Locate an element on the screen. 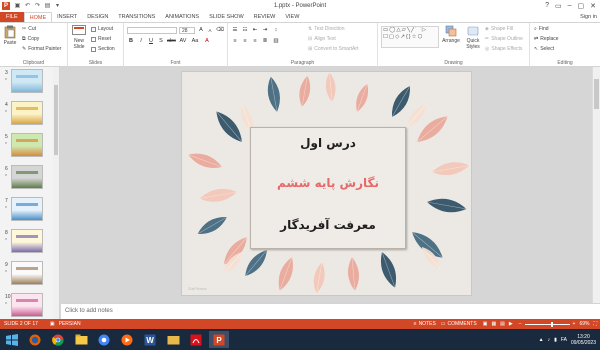 Image resolution: width=600 pixels, height=350 pixels. align-right-icon: ≡ is located at coordinates (255, 41).